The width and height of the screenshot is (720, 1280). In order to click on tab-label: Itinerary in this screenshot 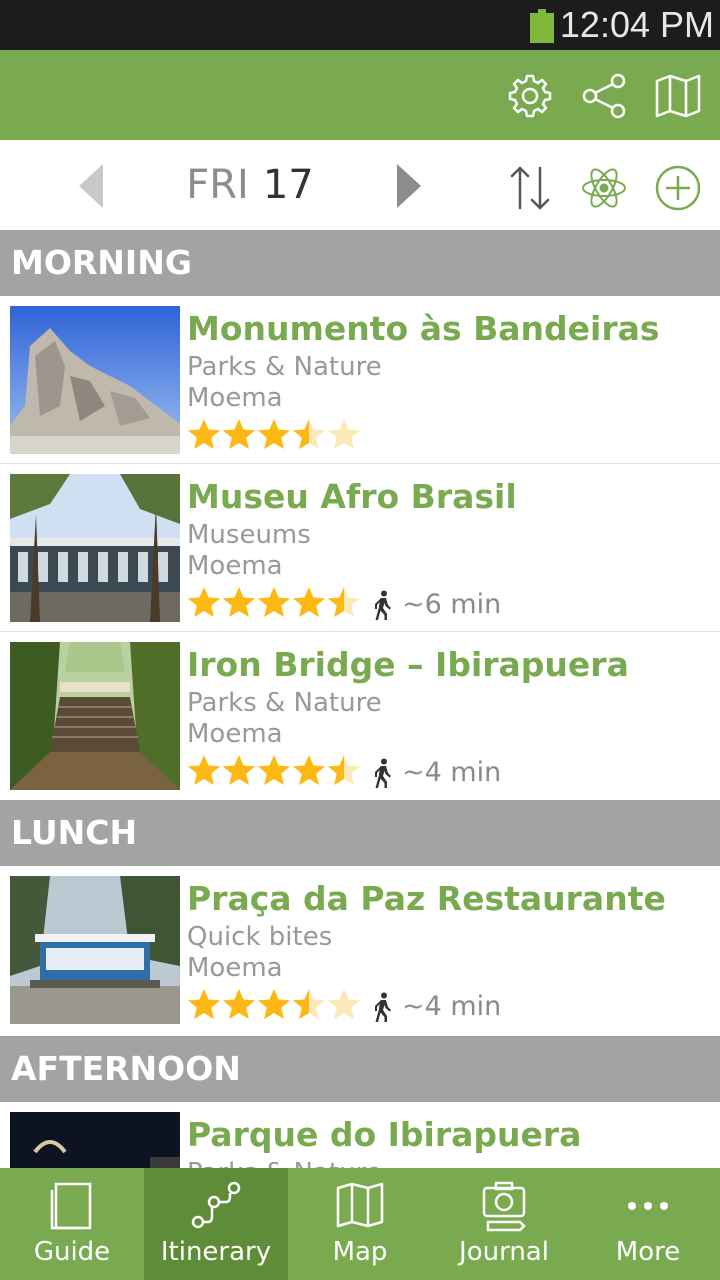, I will do `click(216, 1252)`.